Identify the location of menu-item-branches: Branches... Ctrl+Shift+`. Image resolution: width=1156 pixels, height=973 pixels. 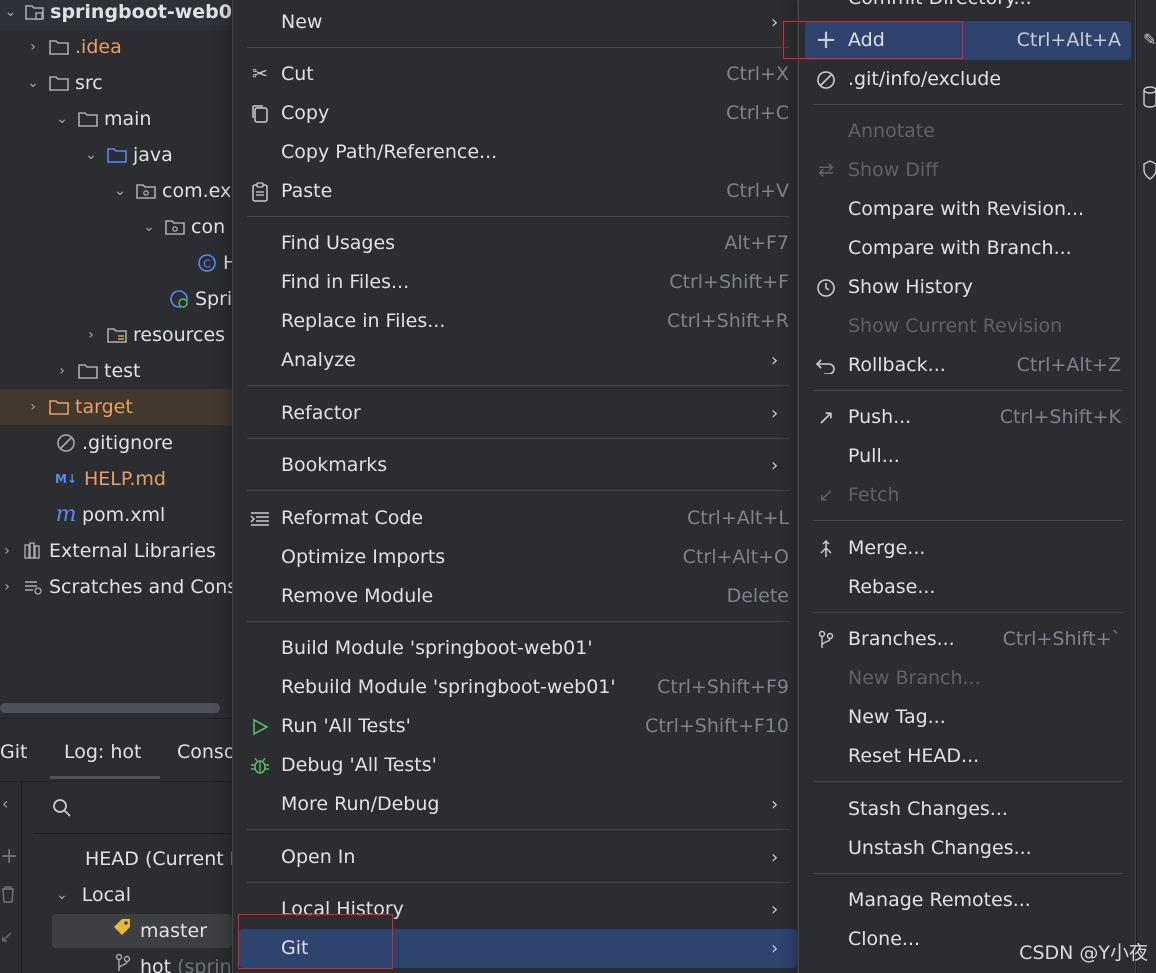
(967, 639).